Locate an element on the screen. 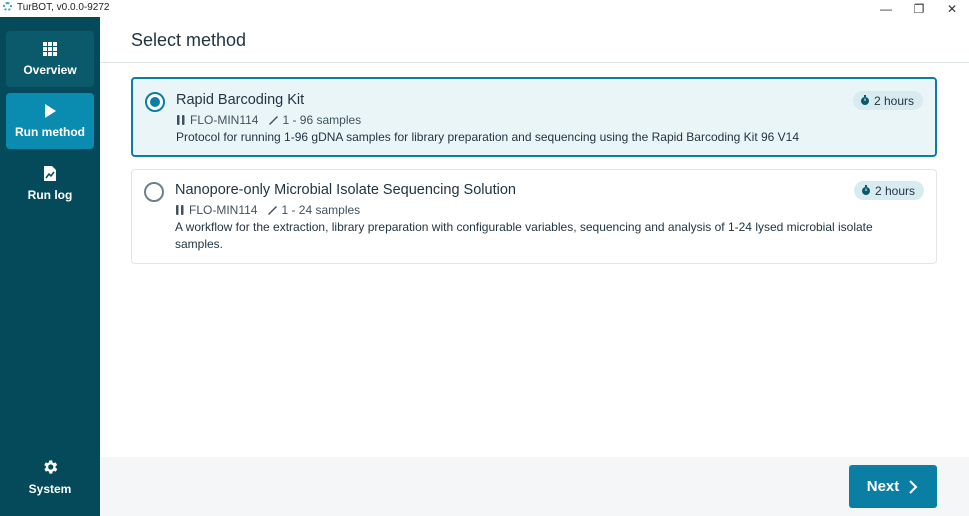  next-button: Next is located at coordinates (893, 486).